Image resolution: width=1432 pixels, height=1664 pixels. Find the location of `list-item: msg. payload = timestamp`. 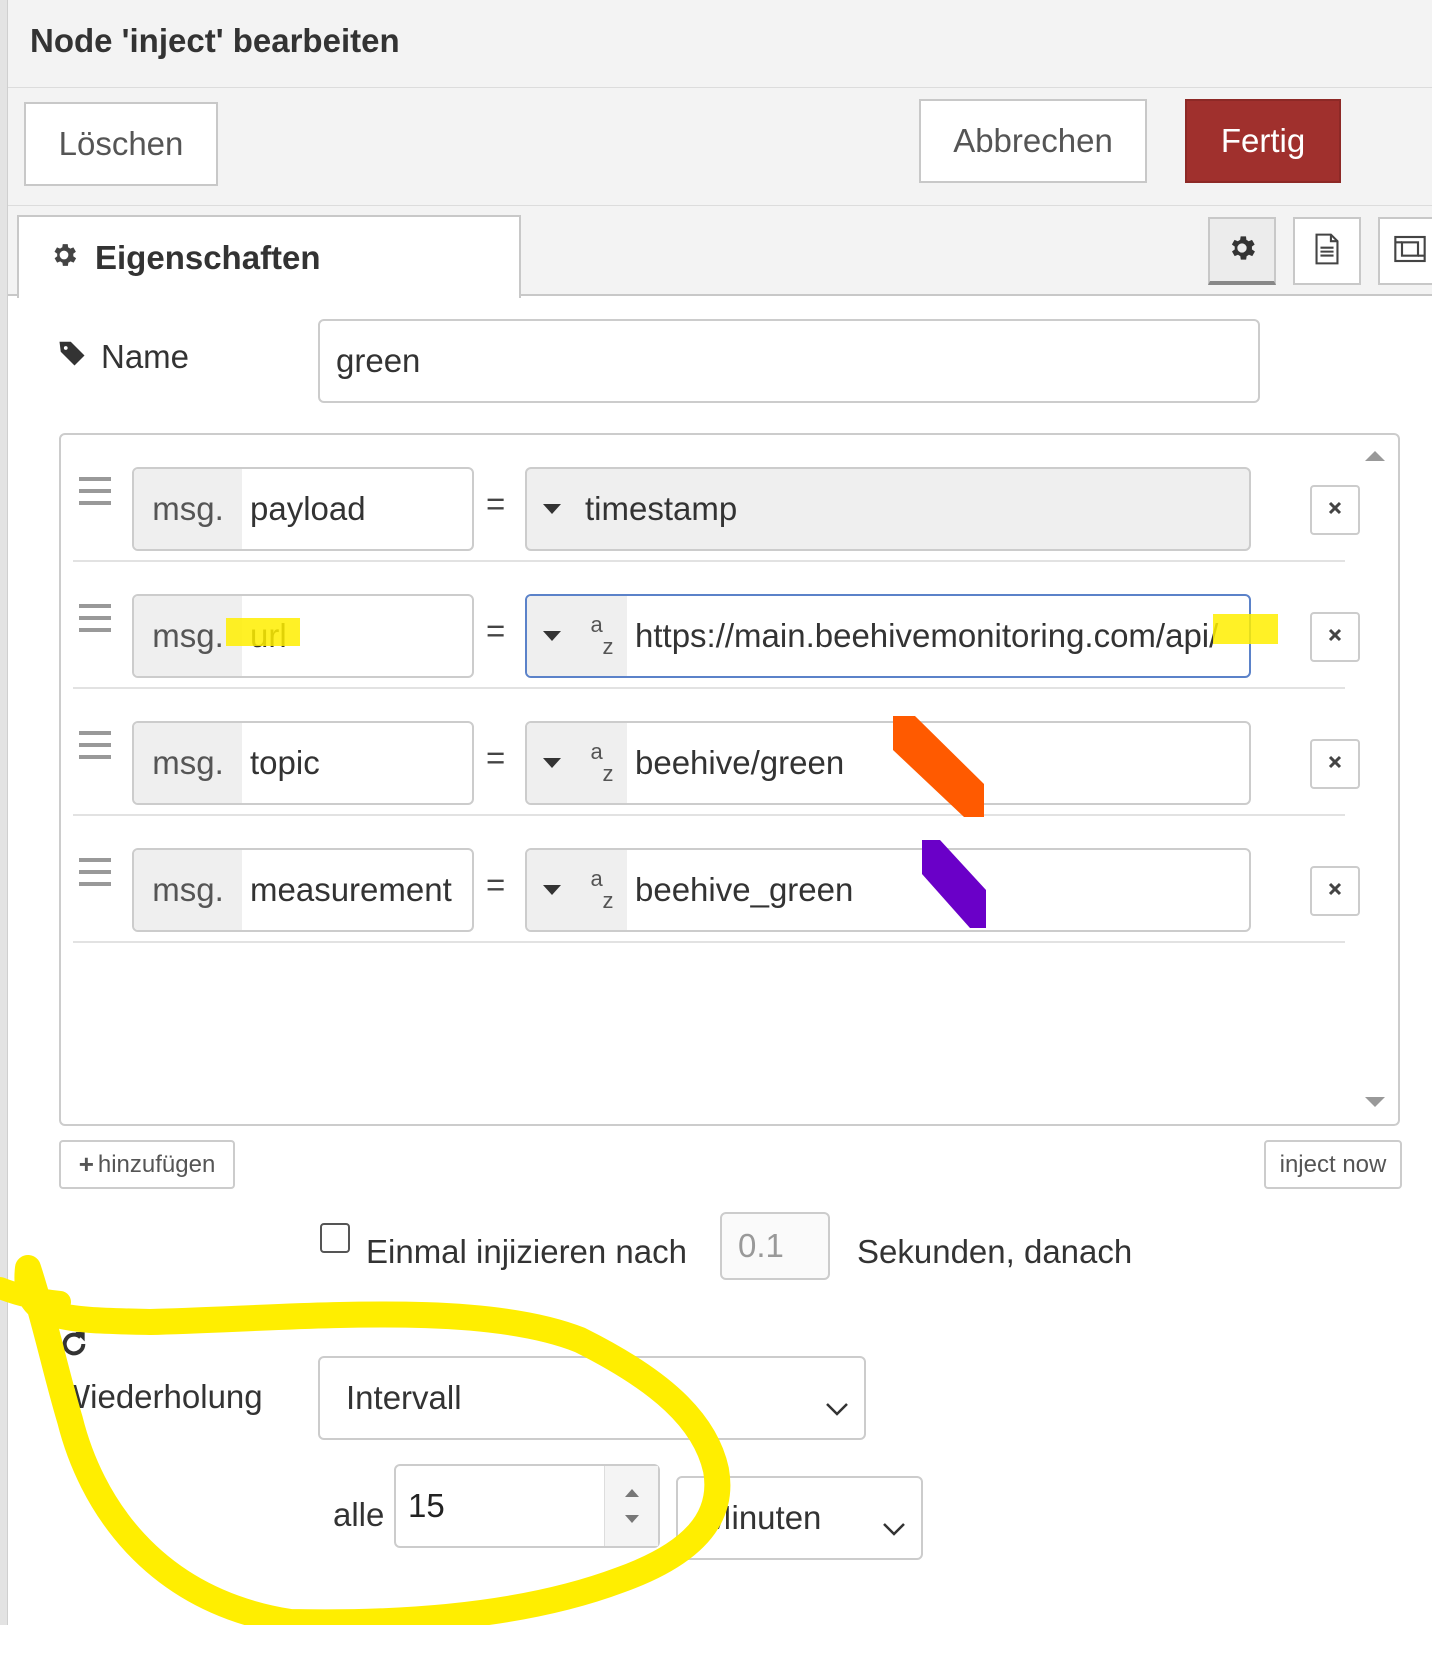

list-item: msg. payload = timestamp is located at coordinates (716, 498).